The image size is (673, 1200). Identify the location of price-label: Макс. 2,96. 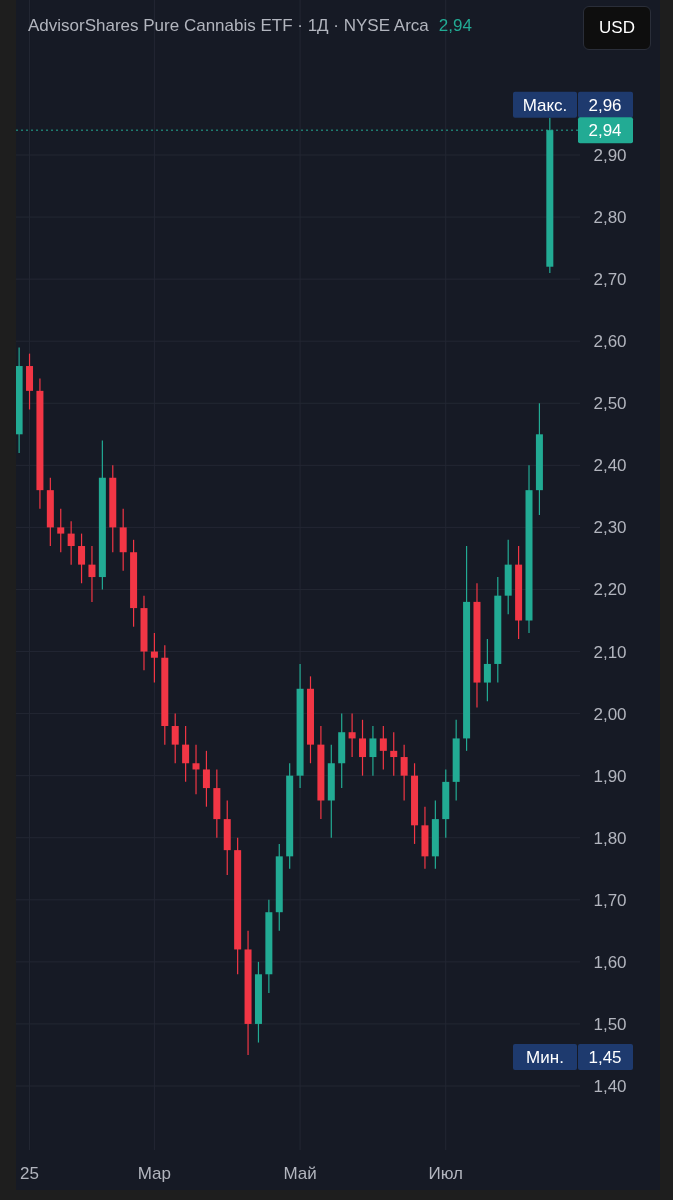
(573, 104).